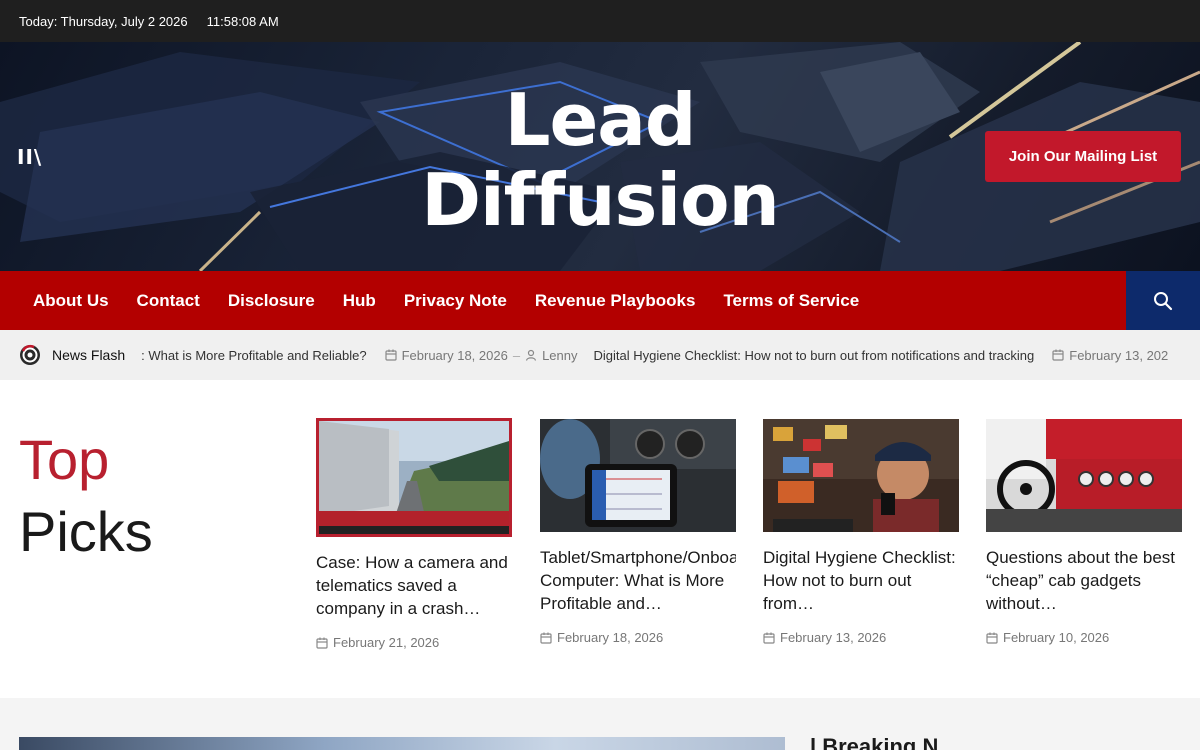 The width and height of the screenshot is (1200, 750). What do you see at coordinates (64, 459) in the screenshot?
I see `top-picks-heading-top: Top` at bounding box center [64, 459].